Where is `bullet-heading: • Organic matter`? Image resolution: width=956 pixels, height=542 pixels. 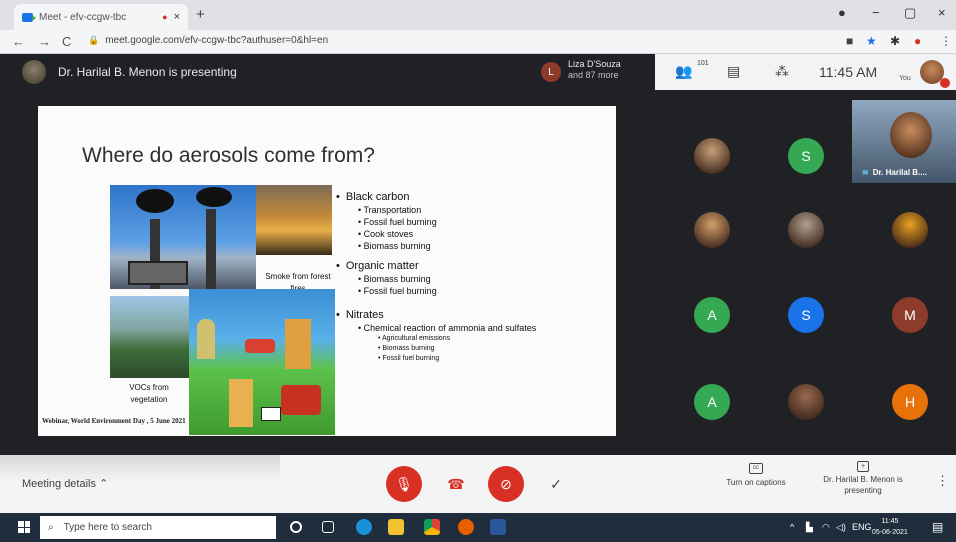
bullet-heading: • Organic matter is located at coordinates (377, 266).